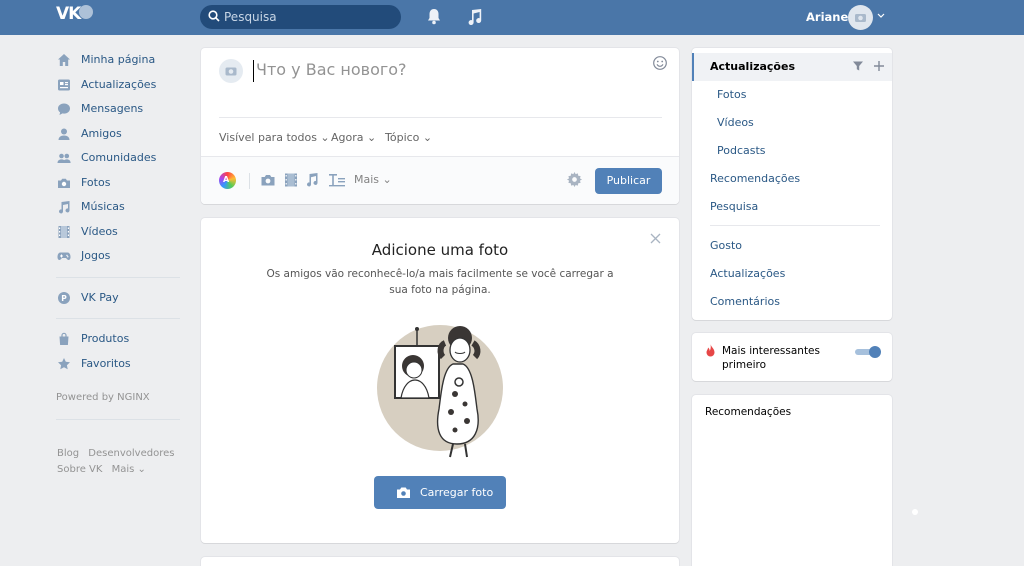 This screenshot has width=1024, height=566. I want to click on recommendations-title: Recomendações, so click(748, 412).